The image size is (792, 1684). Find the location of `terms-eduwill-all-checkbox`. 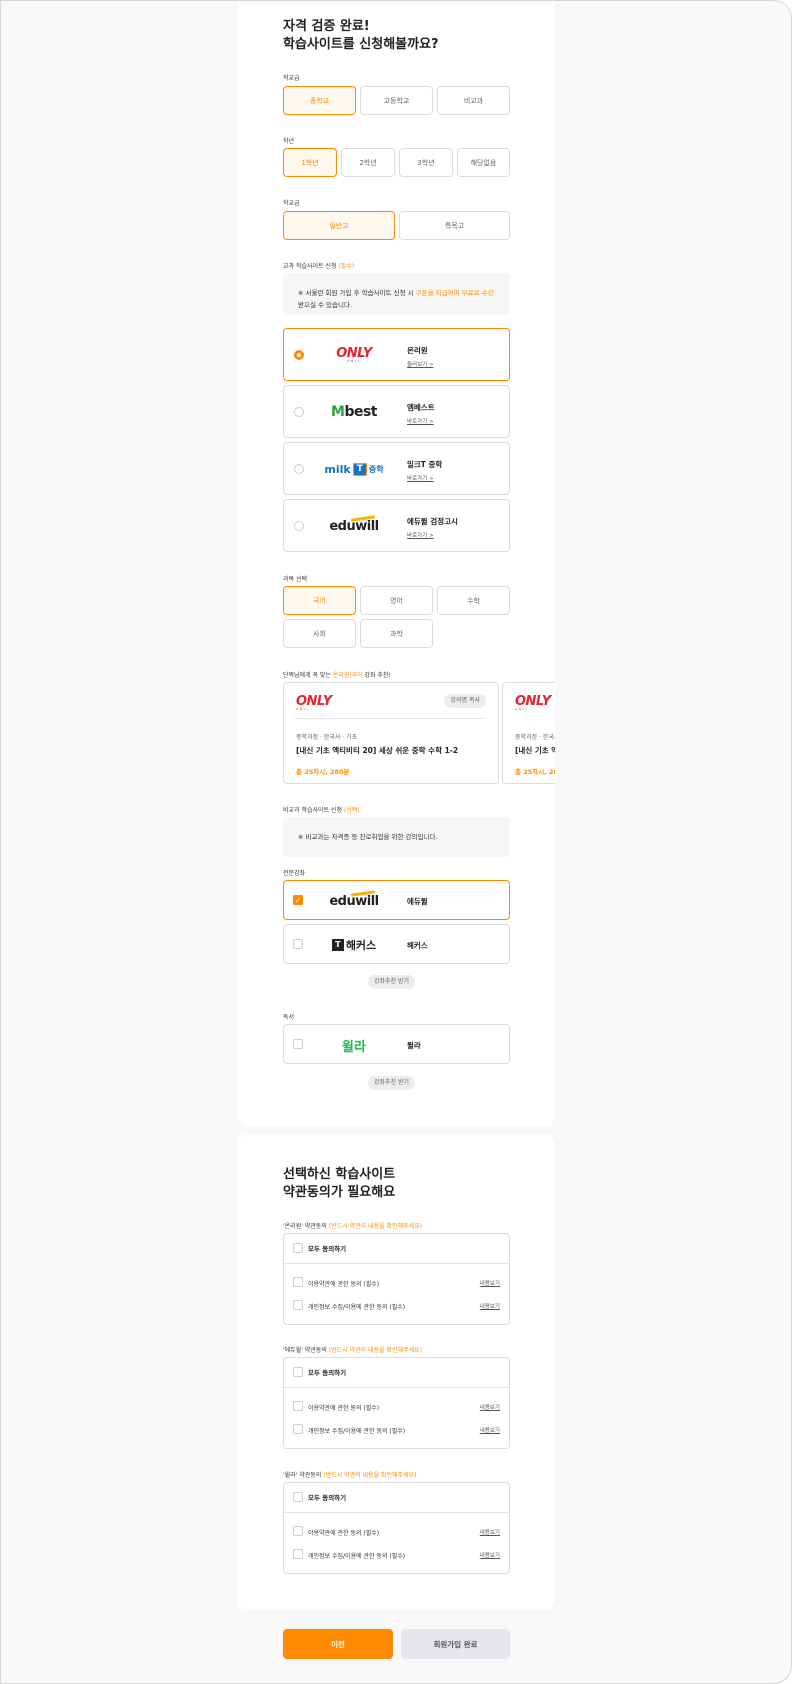

terms-eduwill-all-checkbox is located at coordinates (298, 1372).